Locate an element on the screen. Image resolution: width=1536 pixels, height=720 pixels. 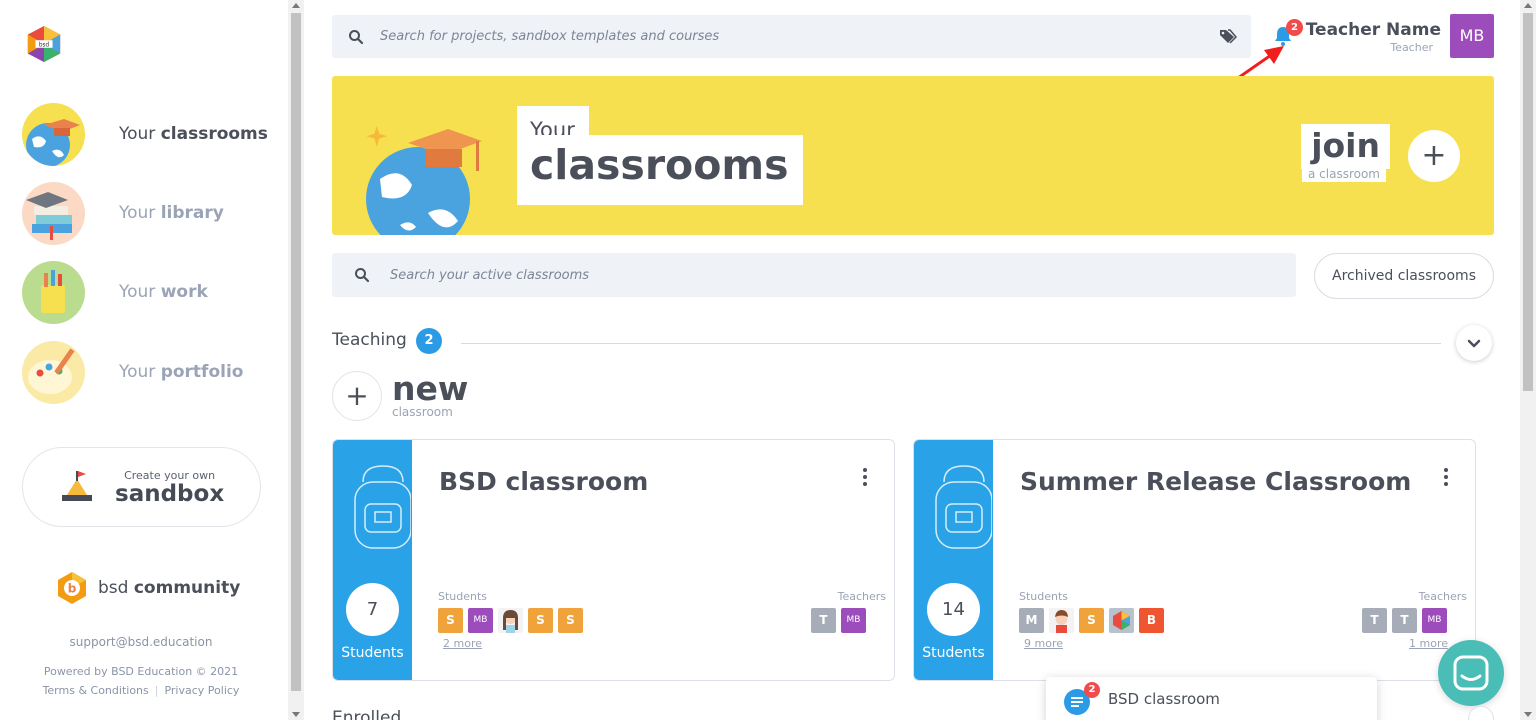
community-logo-icon: b is located at coordinates (72, 588).